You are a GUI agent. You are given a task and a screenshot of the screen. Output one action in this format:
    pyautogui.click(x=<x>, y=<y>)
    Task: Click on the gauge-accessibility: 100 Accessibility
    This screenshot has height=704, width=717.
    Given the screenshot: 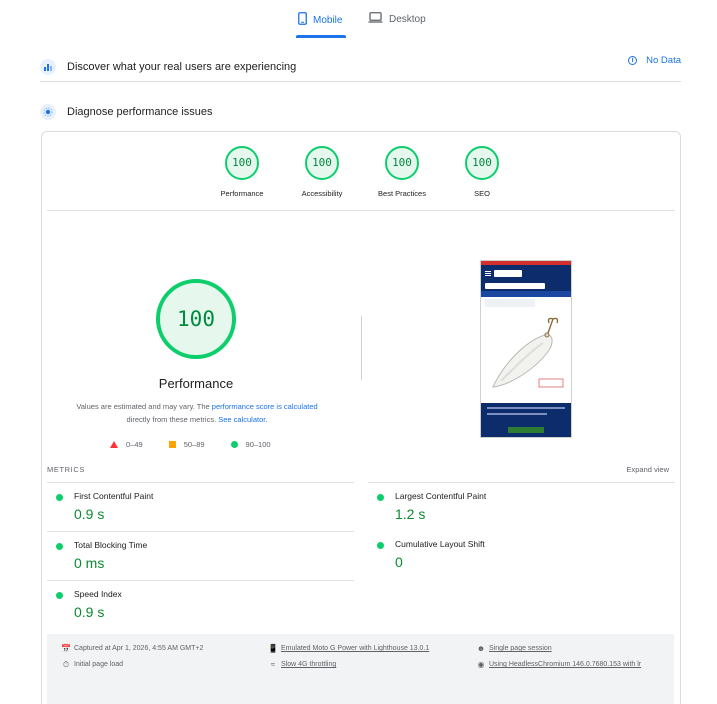 What is the action you would take?
    pyautogui.click(x=322, y=172)
    